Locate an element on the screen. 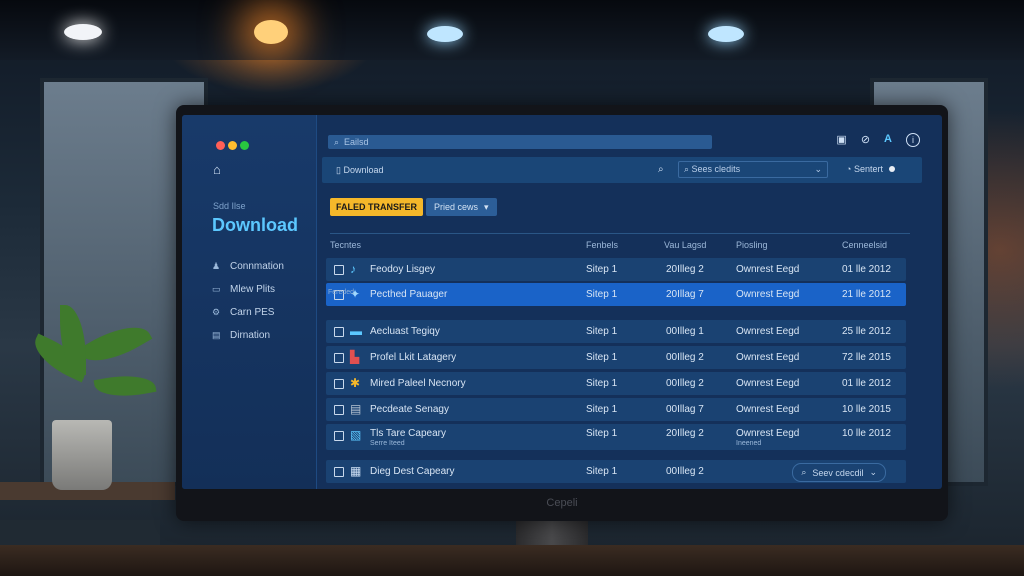 This screenshot has height=576, width=1024. font-icon: A is located at coordinates (888, 140).